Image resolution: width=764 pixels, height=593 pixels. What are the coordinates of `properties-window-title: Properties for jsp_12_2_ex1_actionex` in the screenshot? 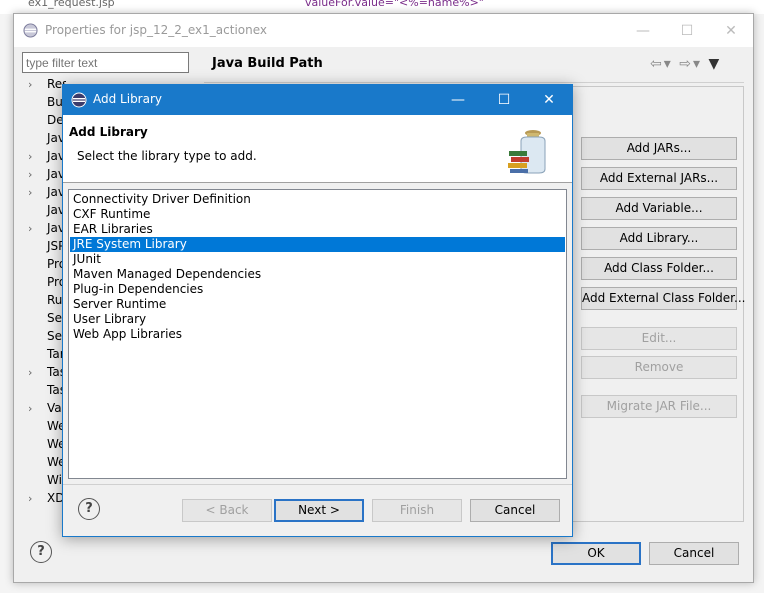 It's located at (156, 30).